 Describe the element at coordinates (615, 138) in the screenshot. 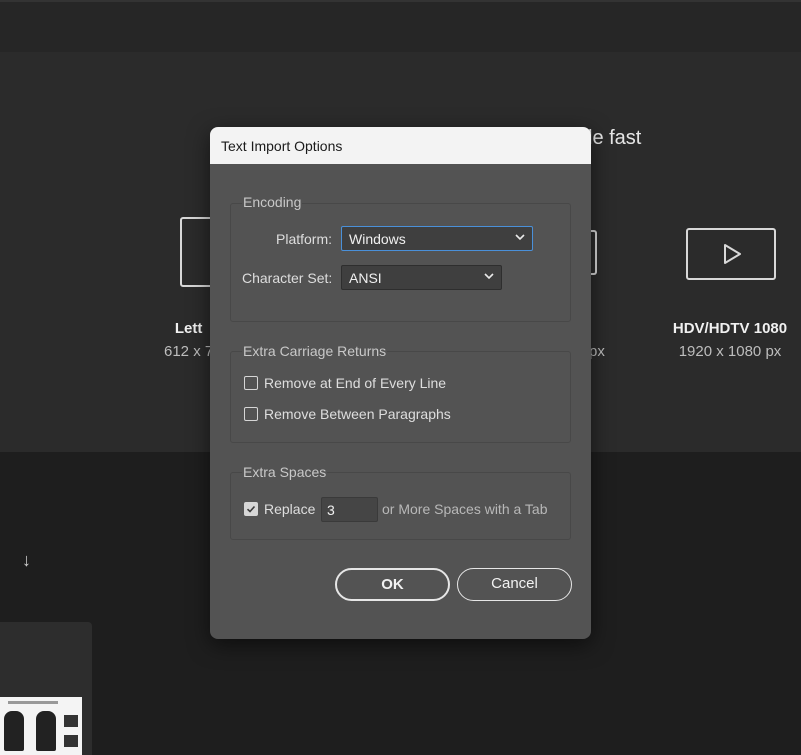

I see `hero-title: le fast` at that location.